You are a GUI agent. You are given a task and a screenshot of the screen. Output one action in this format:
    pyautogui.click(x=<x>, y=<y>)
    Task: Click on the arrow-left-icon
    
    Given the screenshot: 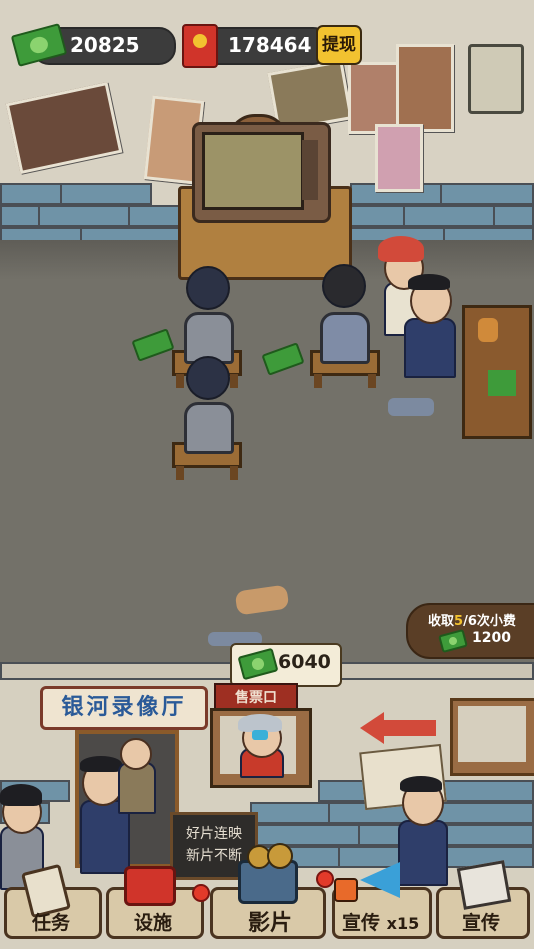 What is the action you would take?
    pyautogui.click(x=372, y=728)
    